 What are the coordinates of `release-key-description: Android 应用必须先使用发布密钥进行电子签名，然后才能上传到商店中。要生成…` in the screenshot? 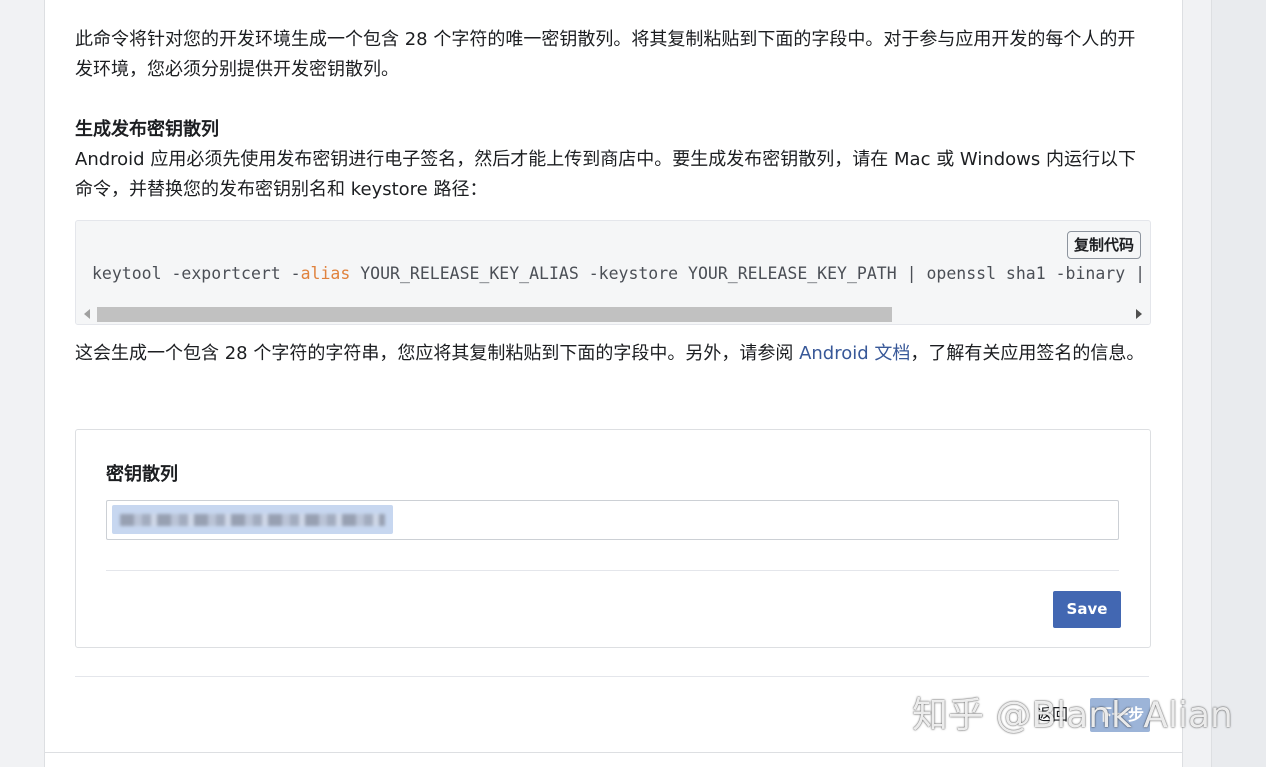 It's located at (606, 174).